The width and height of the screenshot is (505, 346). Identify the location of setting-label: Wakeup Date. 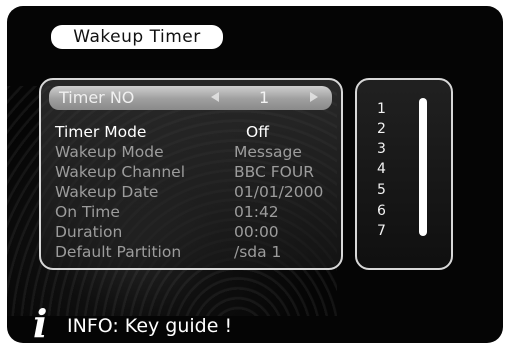
(107, 192).